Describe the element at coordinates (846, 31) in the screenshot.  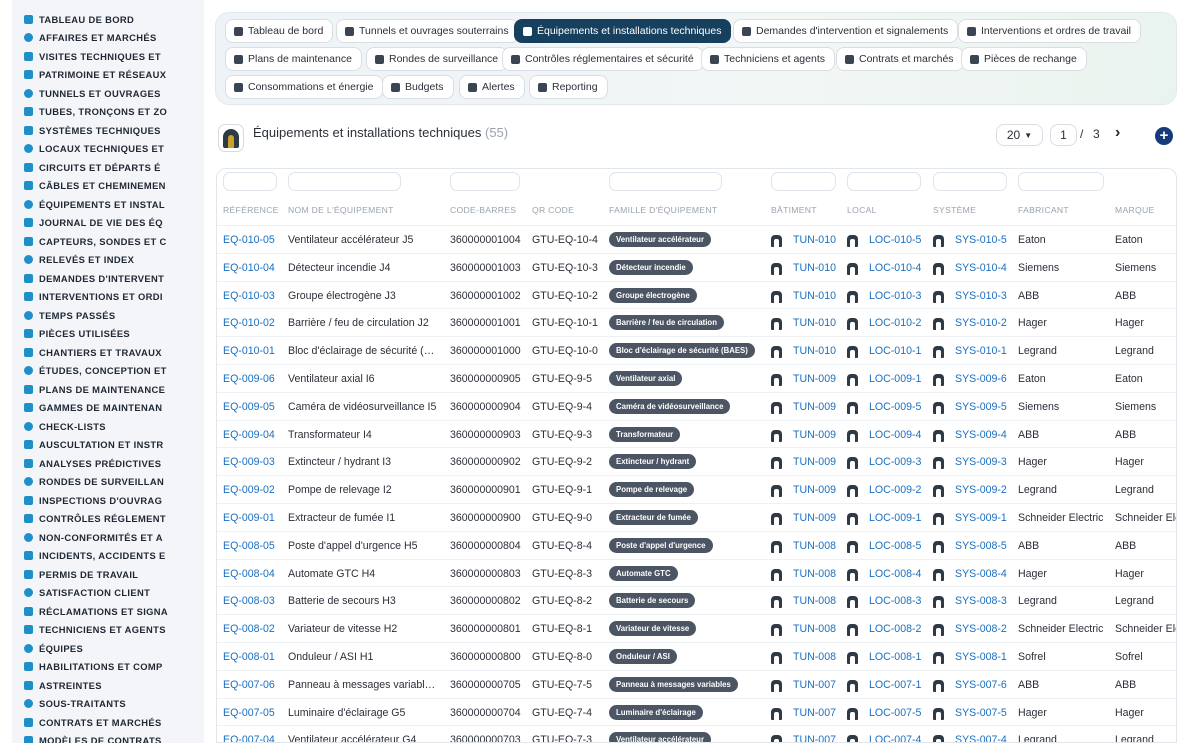
I see `nav-tile: Demandes d'intervention et signalements` at that location.